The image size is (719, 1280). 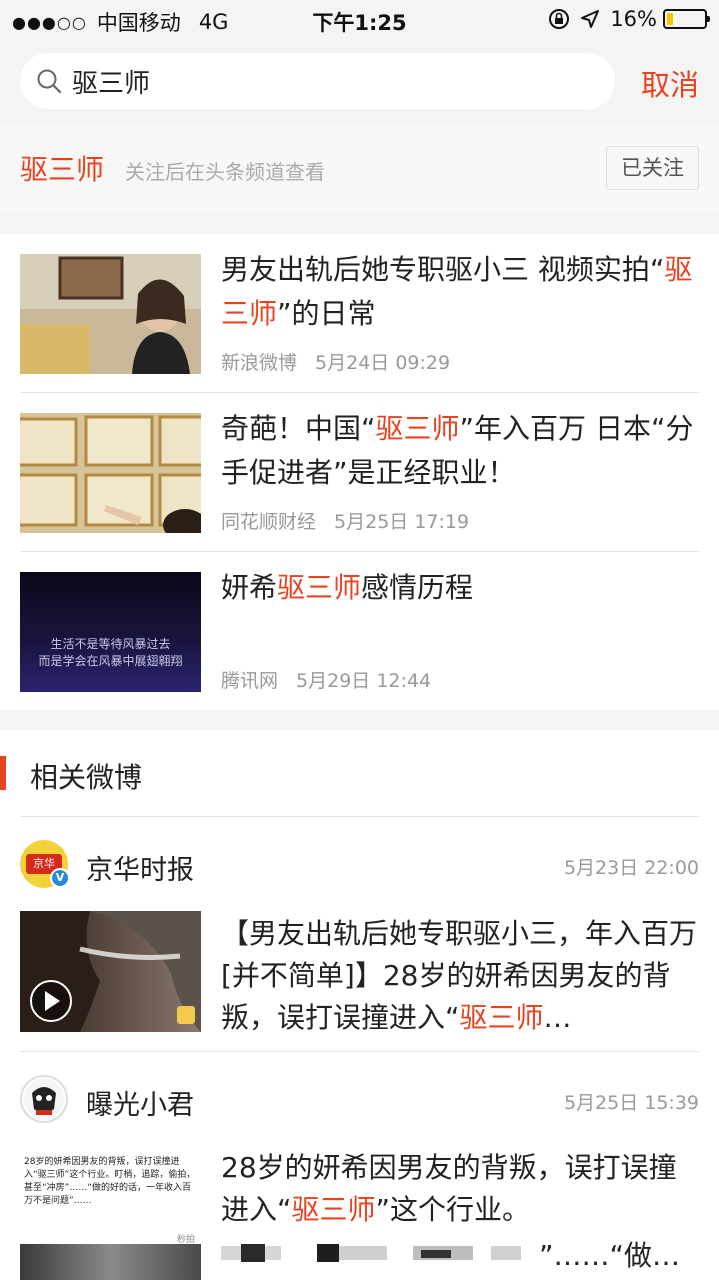 I want to click on avatar, so click(x=44, y=1099).